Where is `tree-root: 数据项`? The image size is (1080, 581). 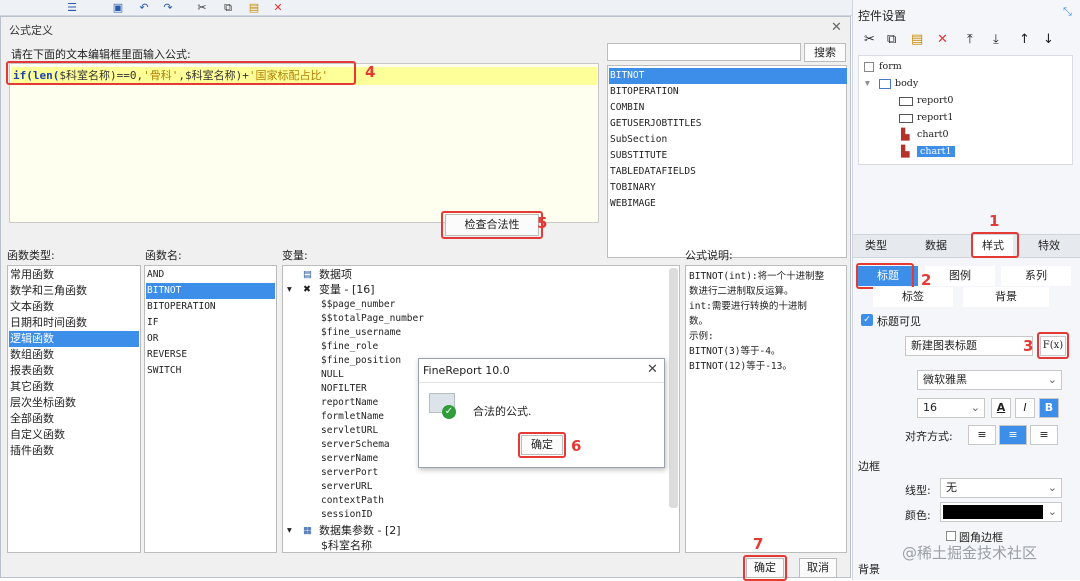 tree-root: 数据项 is located at coordinates (335, 275).